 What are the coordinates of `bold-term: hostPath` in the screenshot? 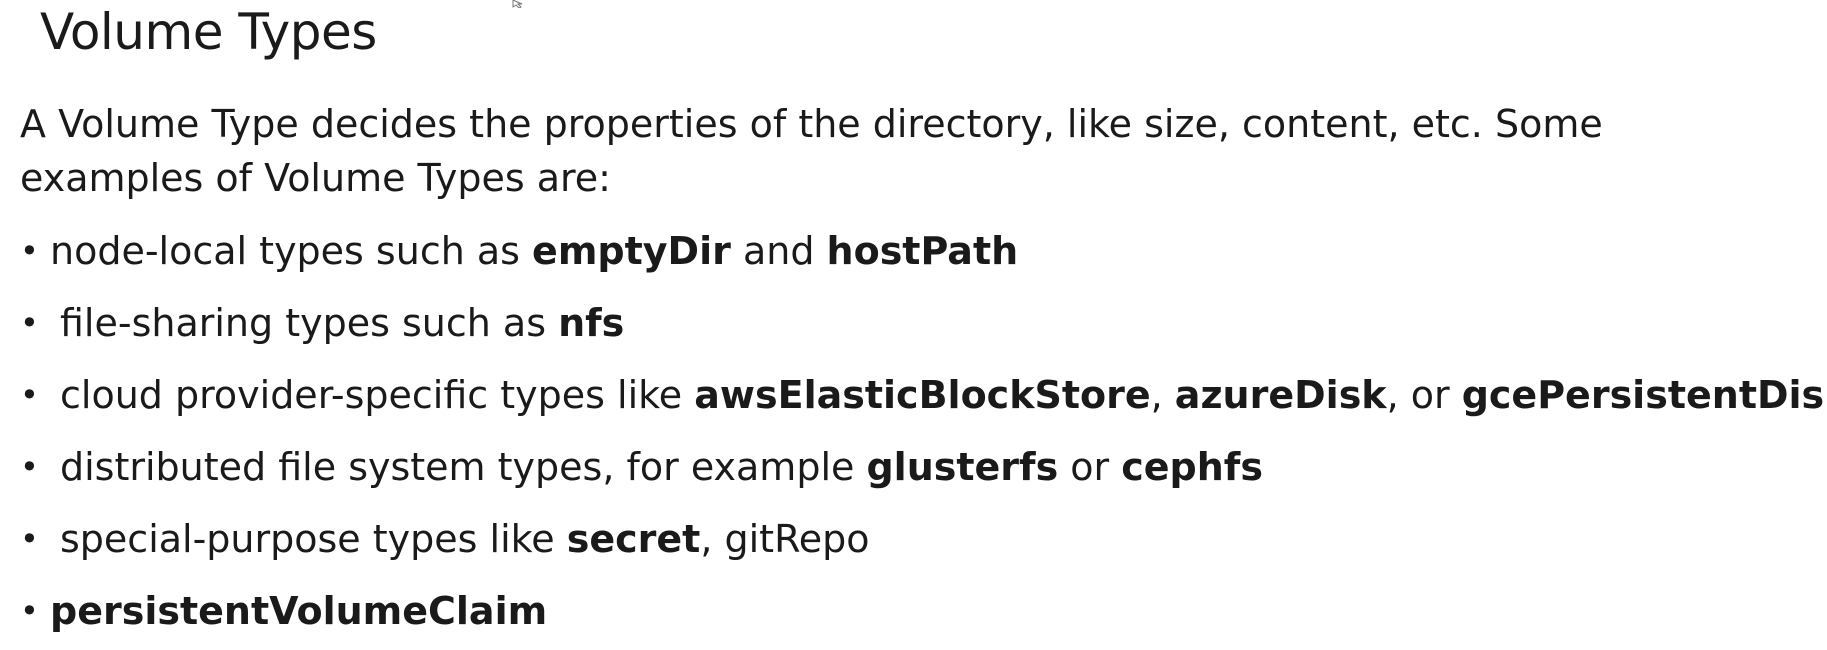 It's located at (922, 251).